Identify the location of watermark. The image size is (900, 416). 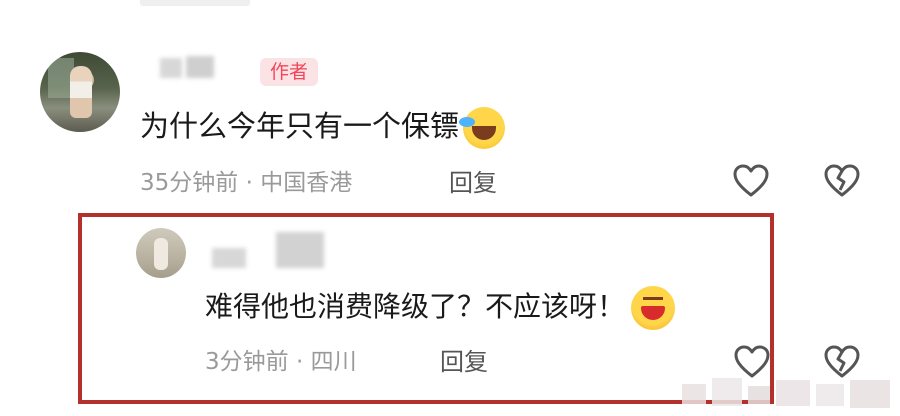
(789, 391).